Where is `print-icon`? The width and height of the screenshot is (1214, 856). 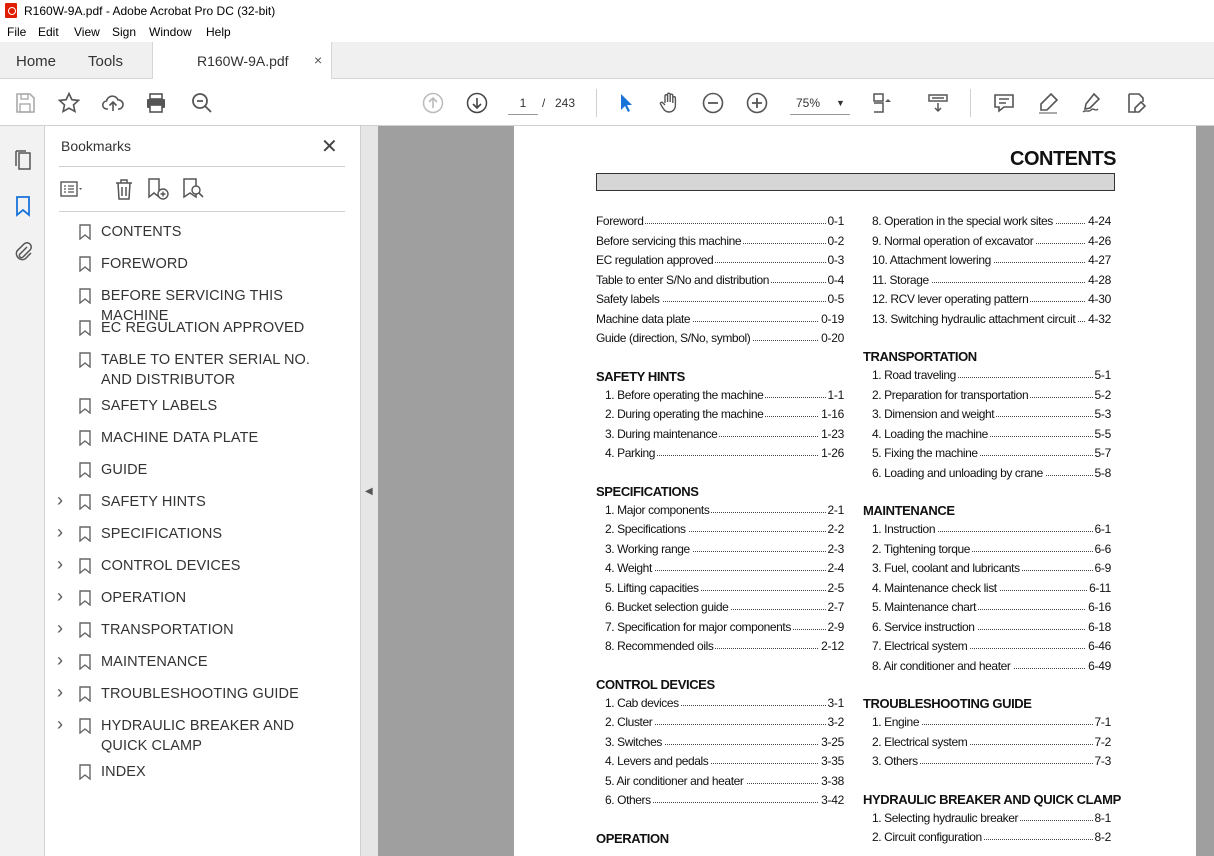
print-icon is located at coordinates (156, 103).